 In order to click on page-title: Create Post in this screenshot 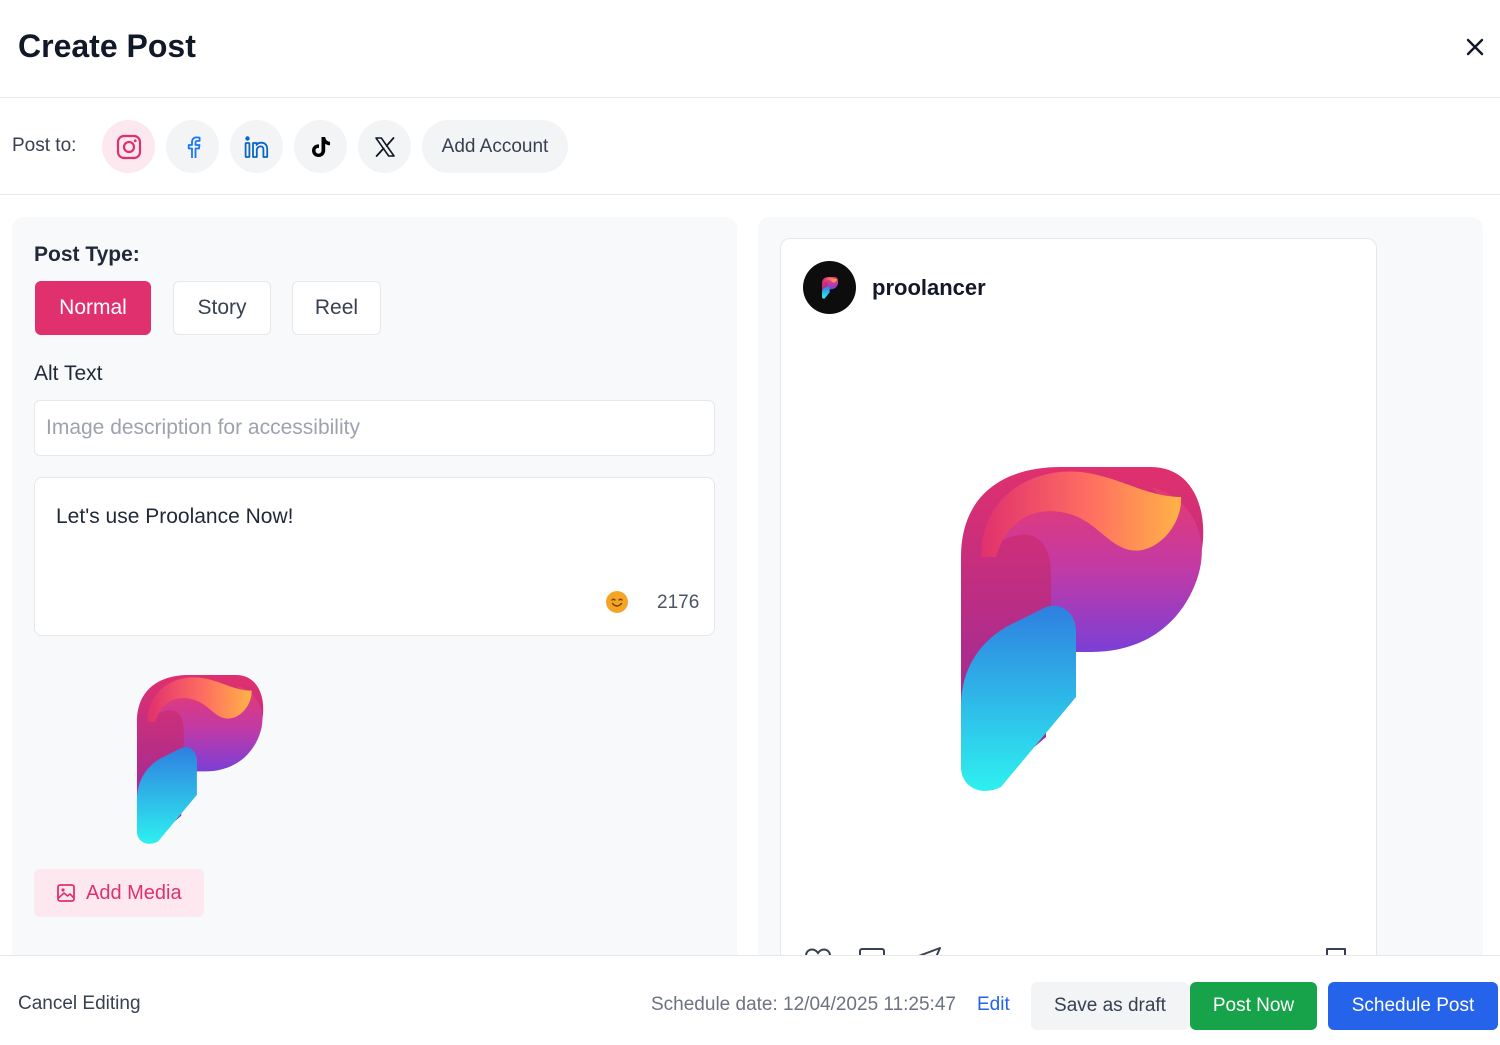, I will do `click(107, 46)`.